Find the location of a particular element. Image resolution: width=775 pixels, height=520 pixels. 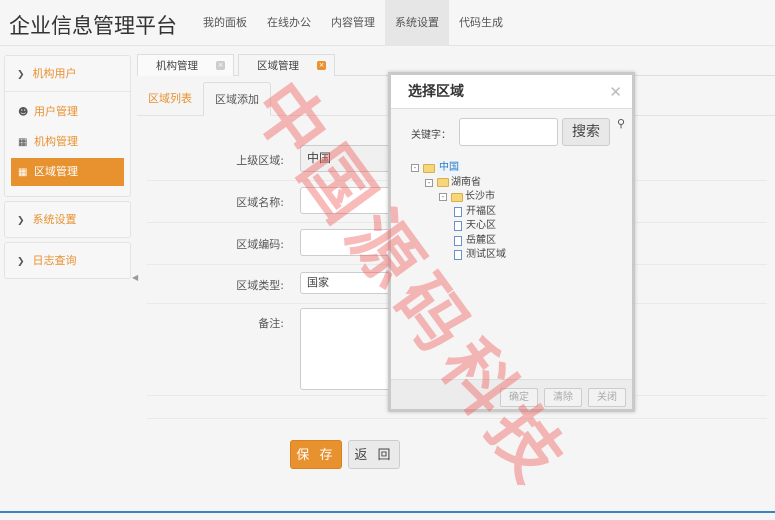

tree-node-district: 岳麓区 is located at coordinates (458, 241).